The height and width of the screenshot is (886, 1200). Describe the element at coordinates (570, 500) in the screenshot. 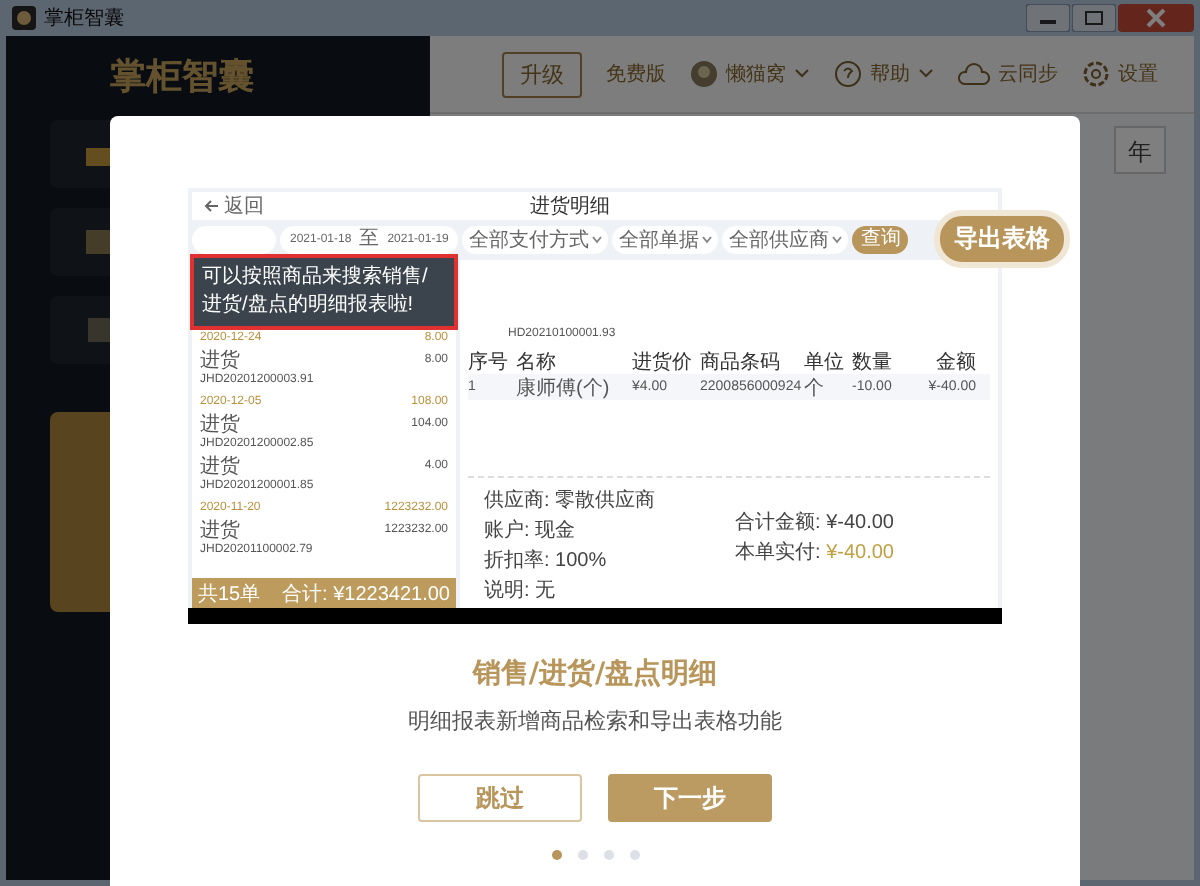

I see `info-text: 供应商: 零散供应商` at that location.